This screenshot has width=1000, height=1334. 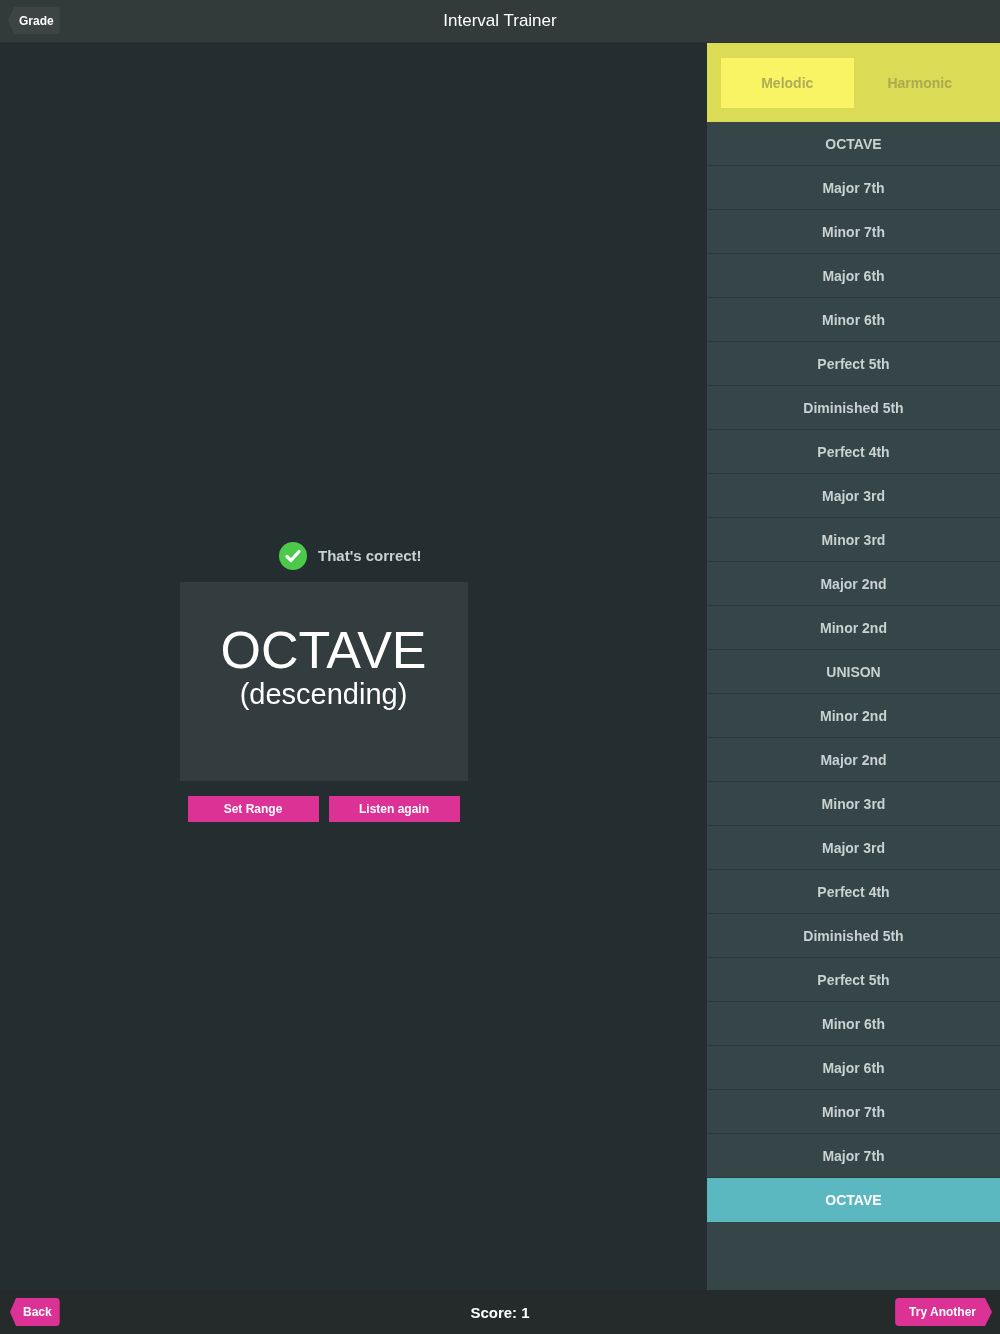 I want to click on interval-option: Major 7th, so click(x=853, y=188).